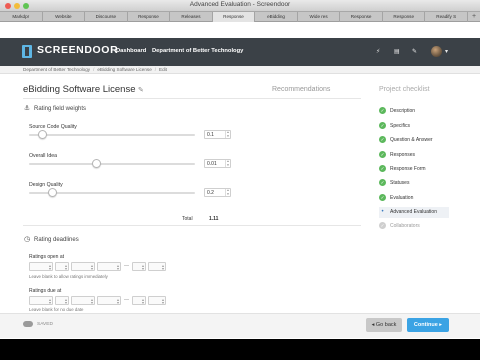 This screenshot has height=360, width=480. What do you see at coordinates (414, 155) in the screenshot?
I see `checklist-item-responses: ✓ Responses` at bounding box center [414, 155].